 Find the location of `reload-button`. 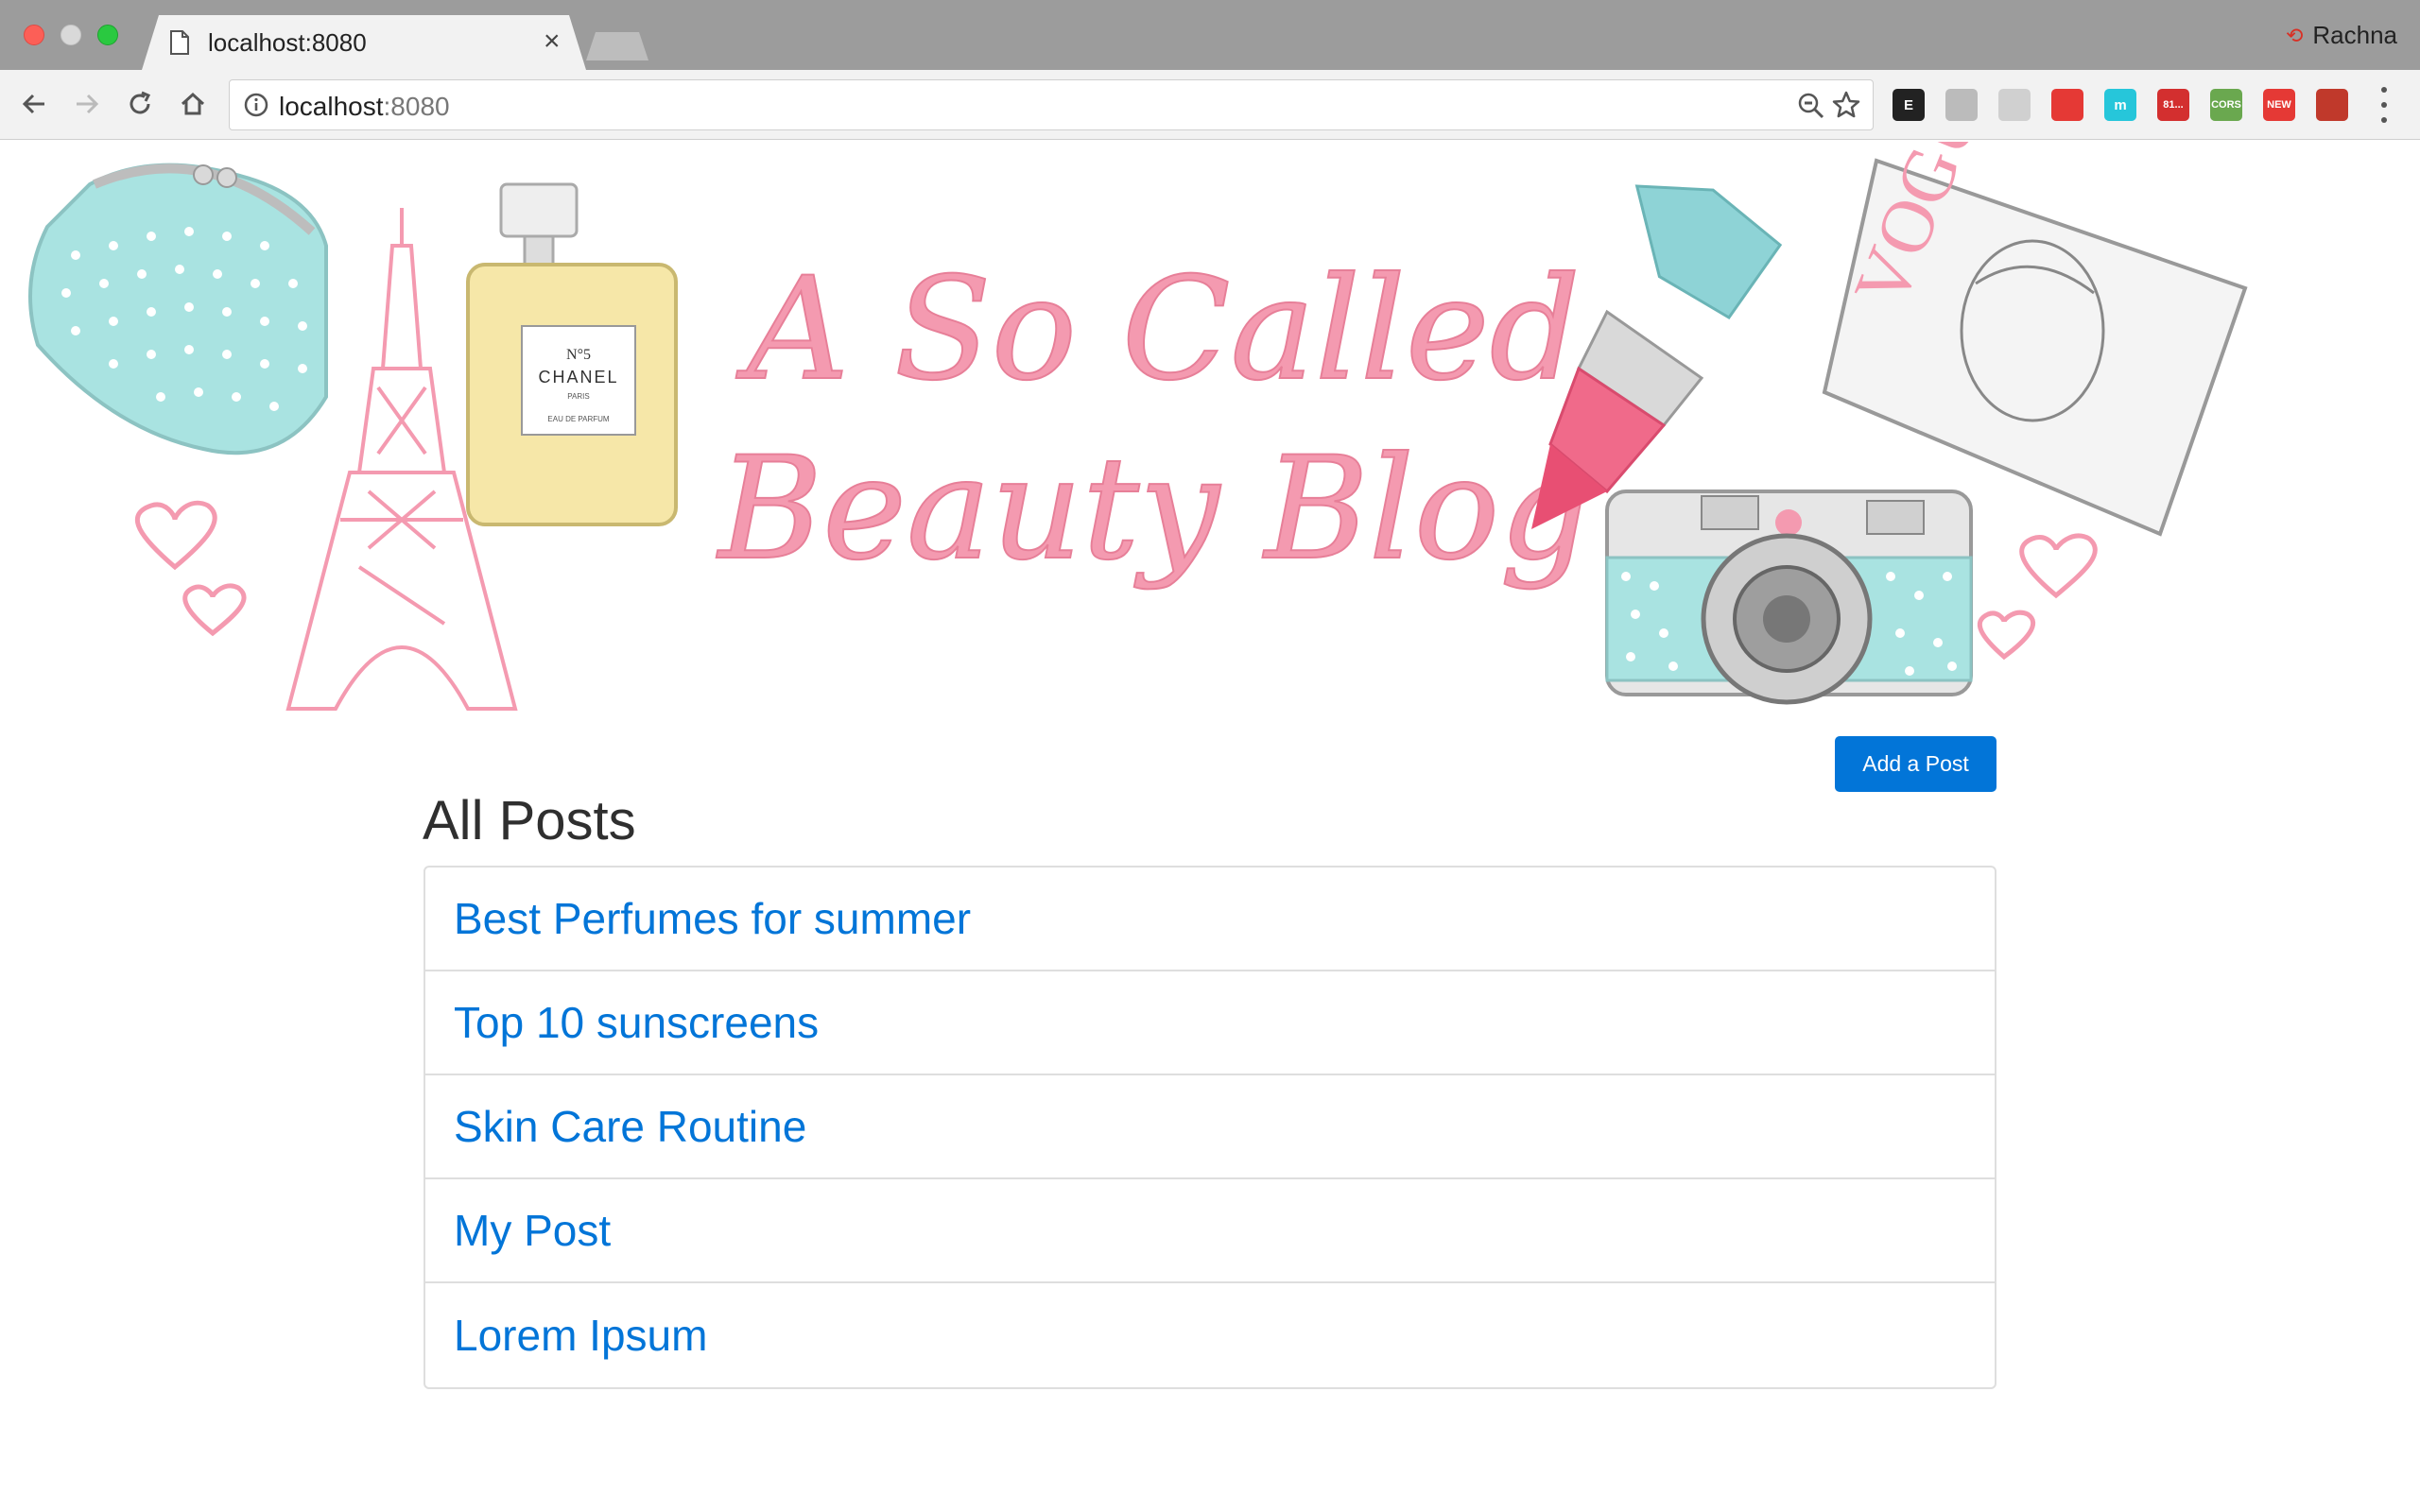

reload-button is located at coordinates (140, 104).